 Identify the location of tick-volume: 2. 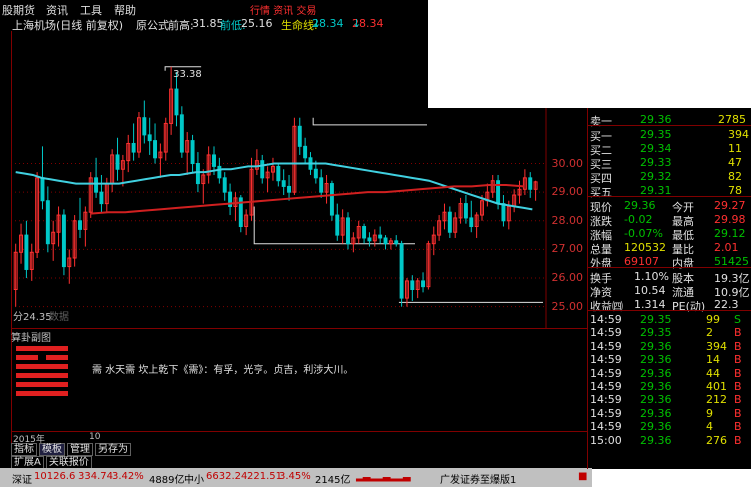
(709, 333).